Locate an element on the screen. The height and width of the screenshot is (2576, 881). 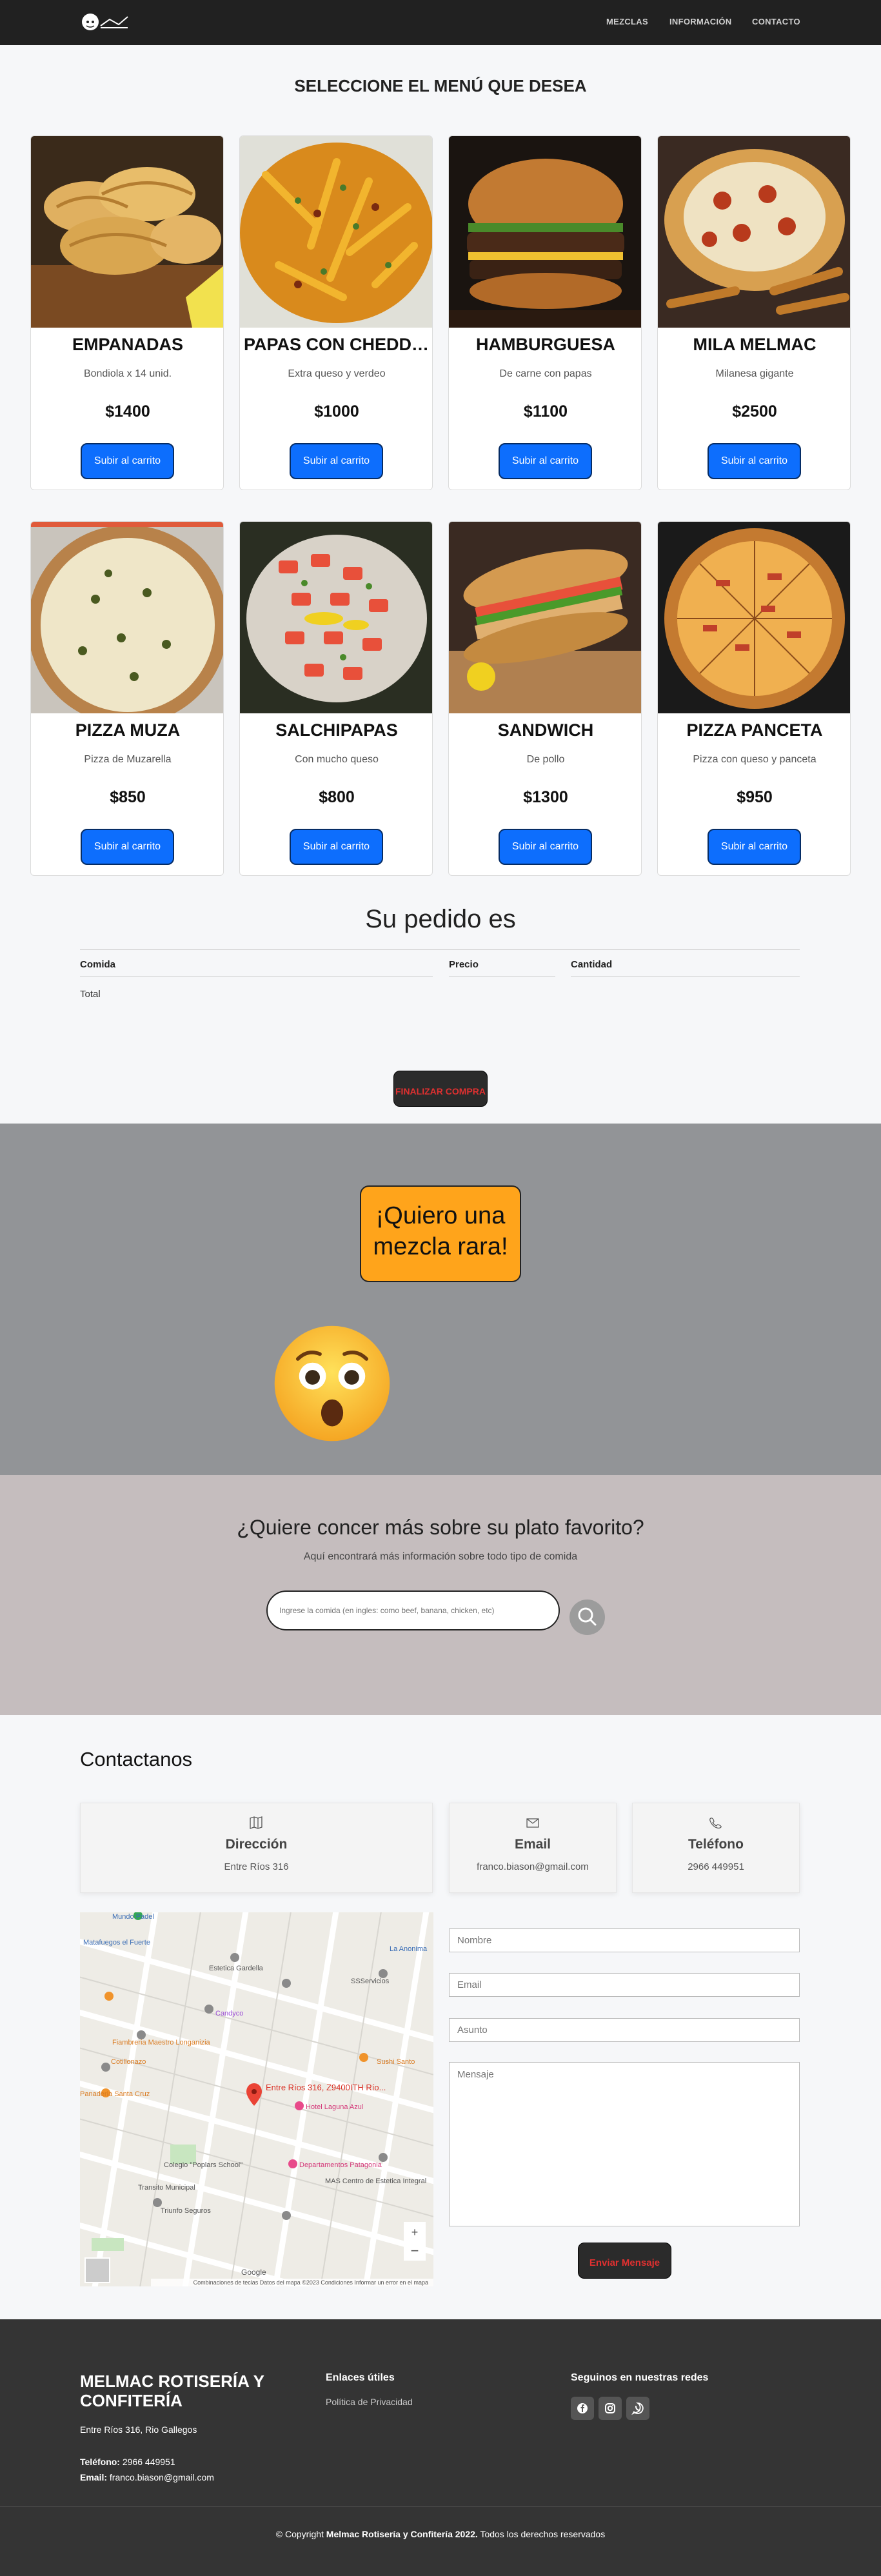
order-col-cantidad: Cantidad is located at coordinates (592, 965).